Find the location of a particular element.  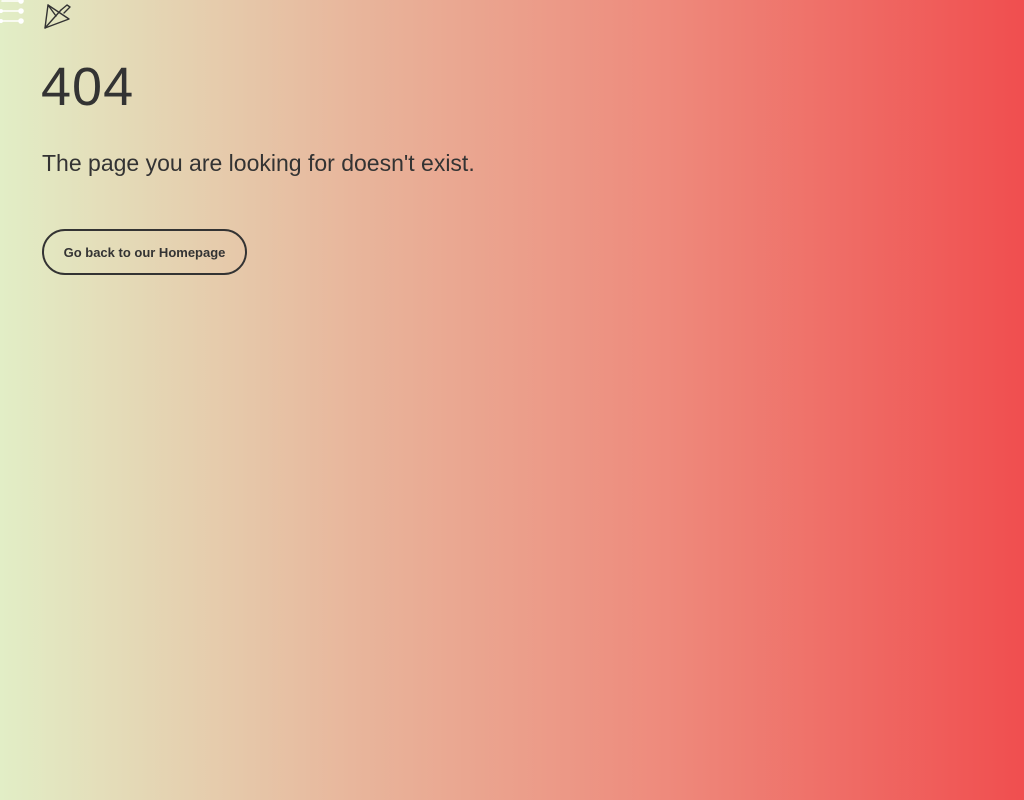

paper-bird-logo-icon is located at coordinates (57, 16).